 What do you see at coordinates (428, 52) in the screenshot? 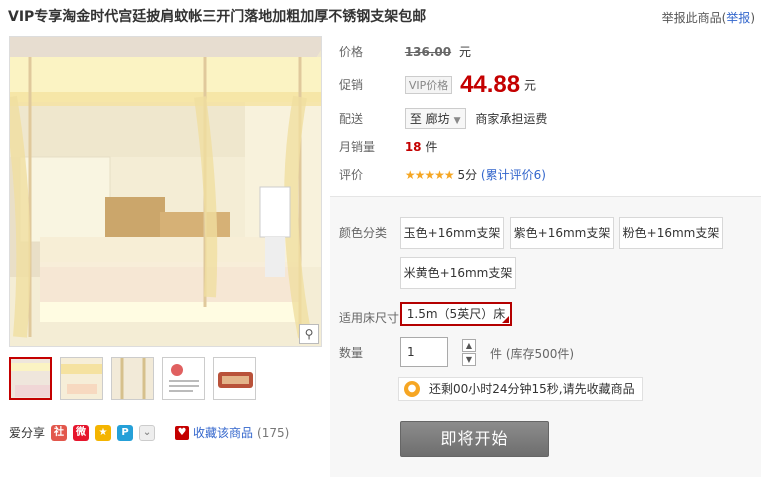
I see `original-price: 136.00` at bounding box center [428, 52].